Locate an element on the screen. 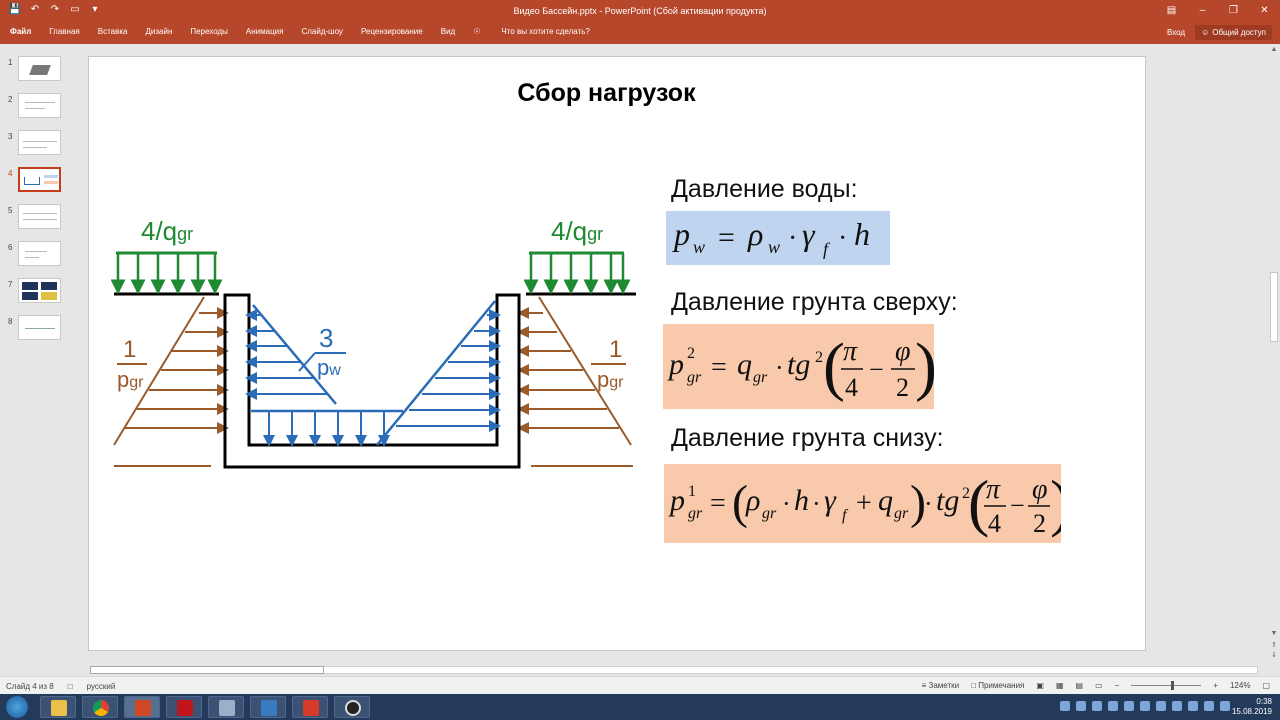 The image size is (1280, 720). fit-slide-icon: ▢ is located at coordinates (1266, 685).